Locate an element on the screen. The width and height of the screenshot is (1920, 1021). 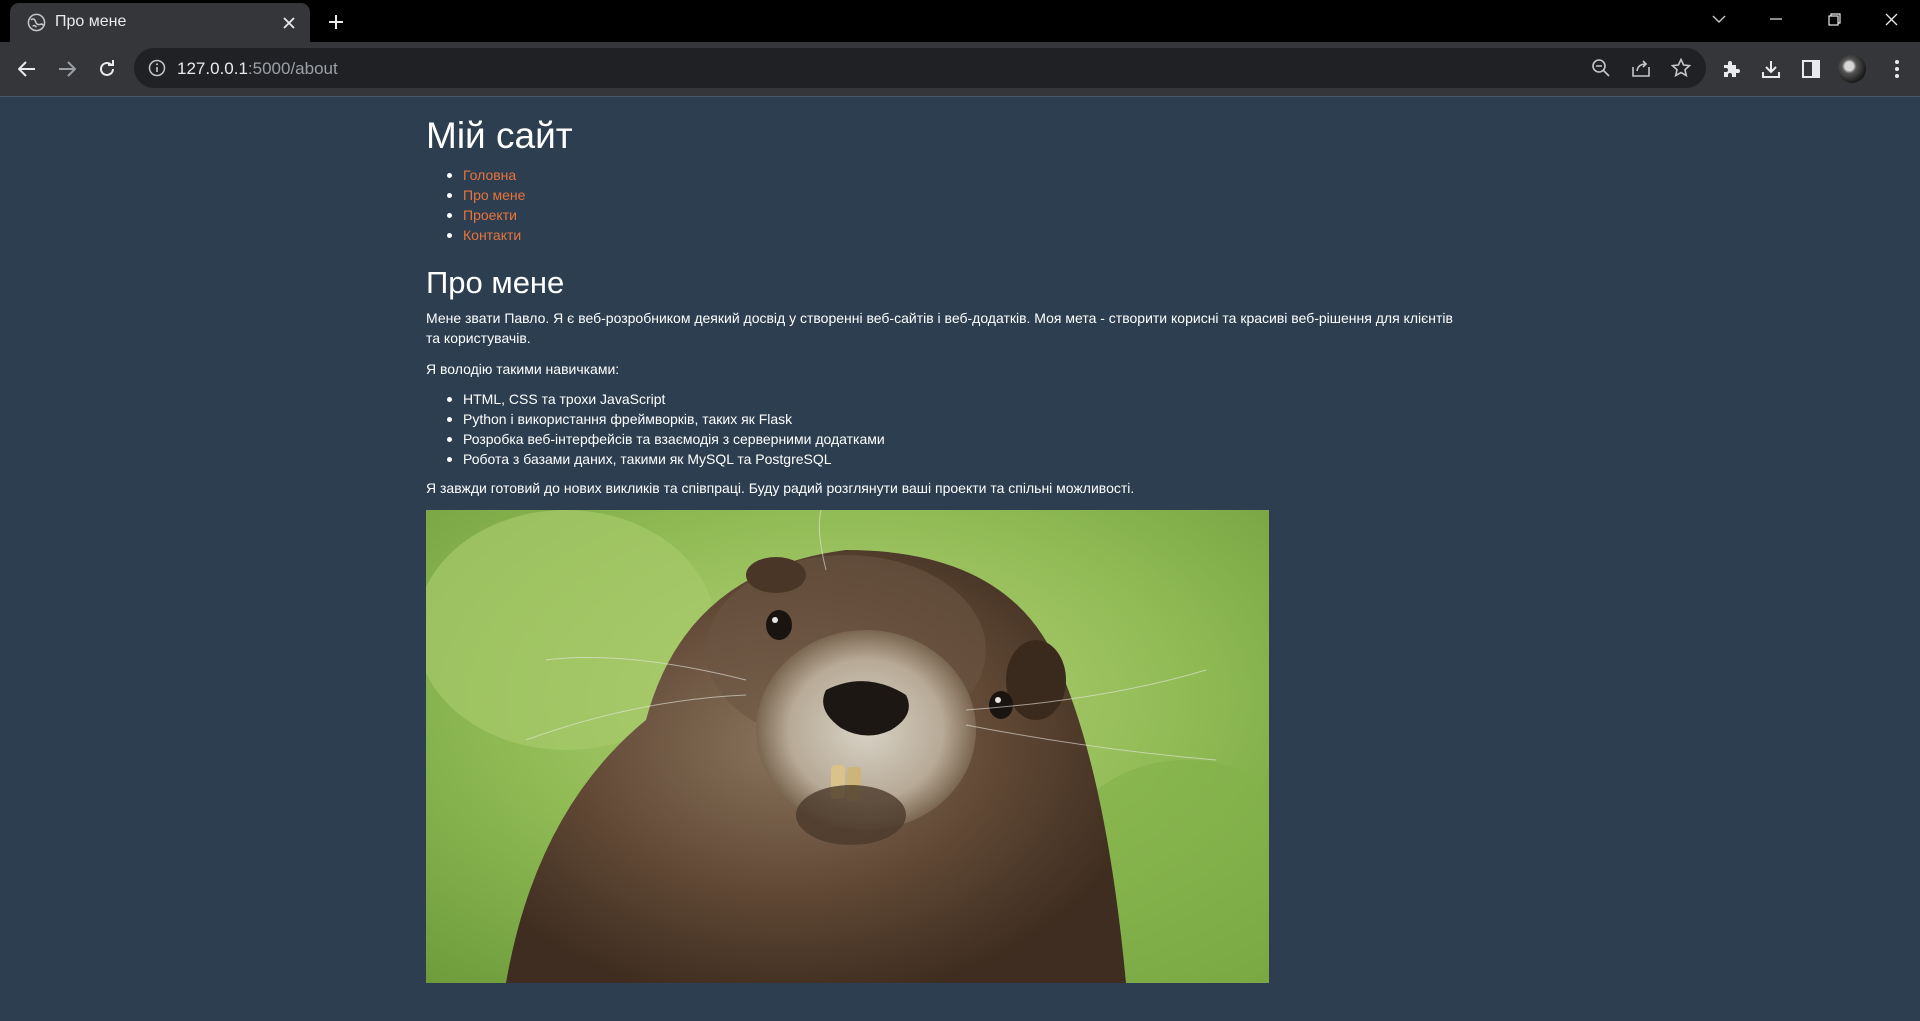
nav-link-home: Головна is located at coordinates (489, 175).